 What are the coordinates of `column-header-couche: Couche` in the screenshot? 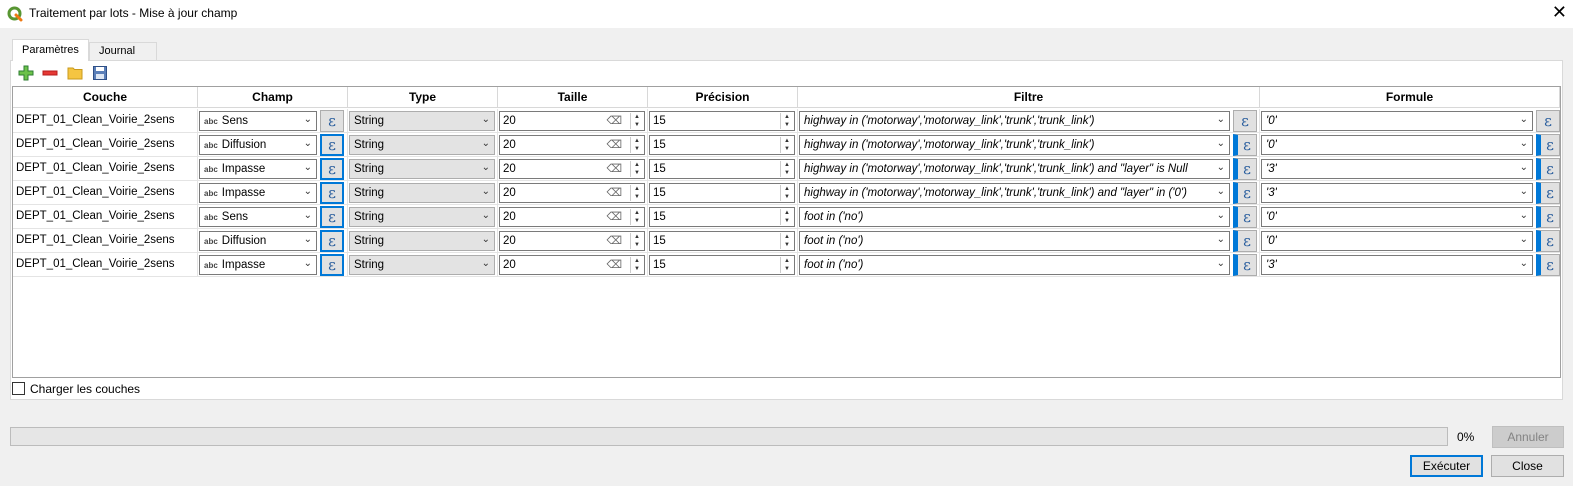 It's located at (105, 97).